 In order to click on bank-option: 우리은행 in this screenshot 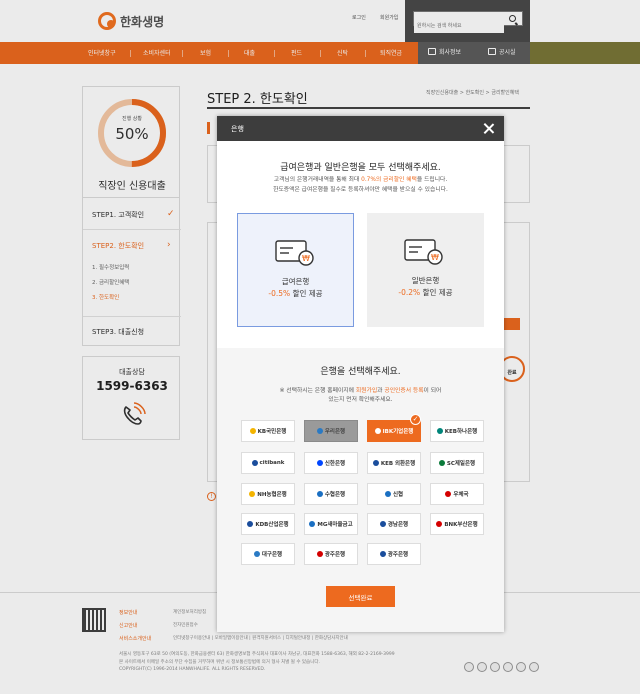, I will do `click(331, 431)`.